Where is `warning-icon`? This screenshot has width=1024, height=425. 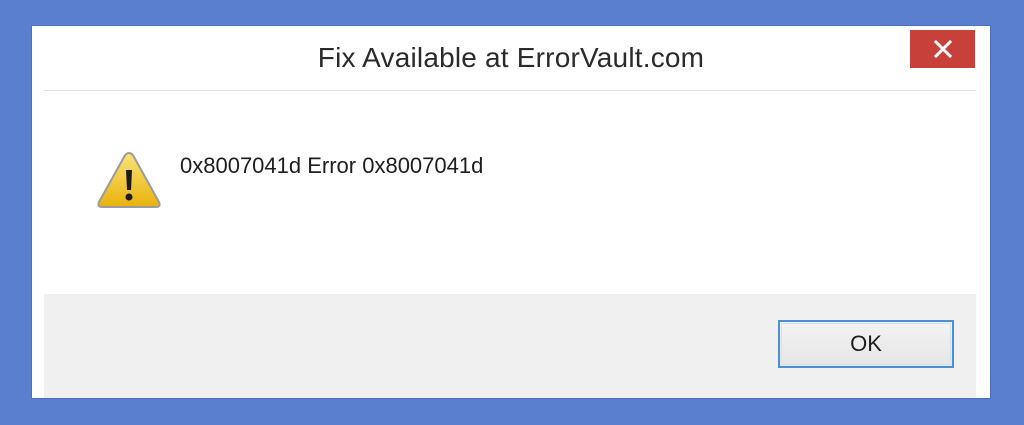
warning-icon is located at coordinates (129, 179).